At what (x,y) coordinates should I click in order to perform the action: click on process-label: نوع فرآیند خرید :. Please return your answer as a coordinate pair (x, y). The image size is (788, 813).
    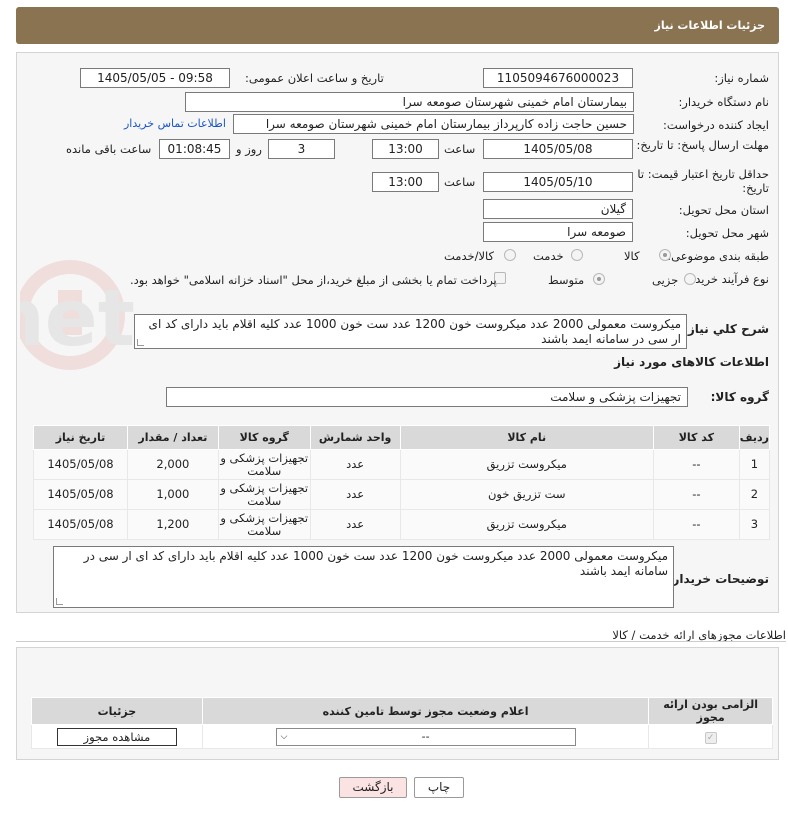
    Looking at the image, I should click on (728, 279).